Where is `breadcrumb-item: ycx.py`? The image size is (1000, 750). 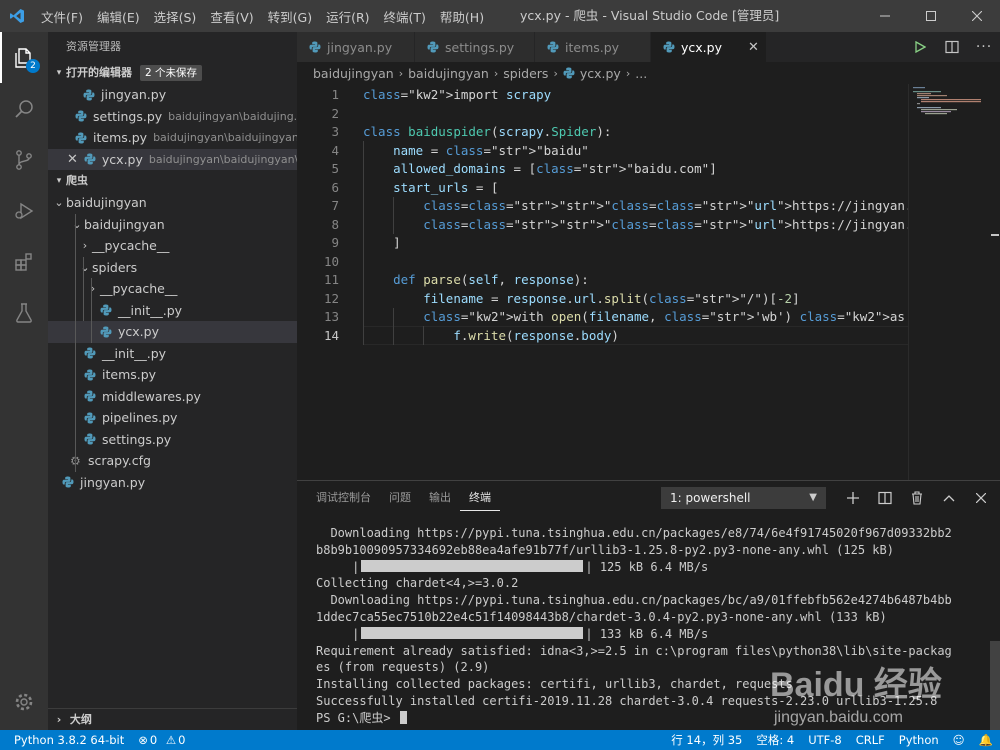 breadcrumb-item: ycx.py is located at coordinates (600, 73).